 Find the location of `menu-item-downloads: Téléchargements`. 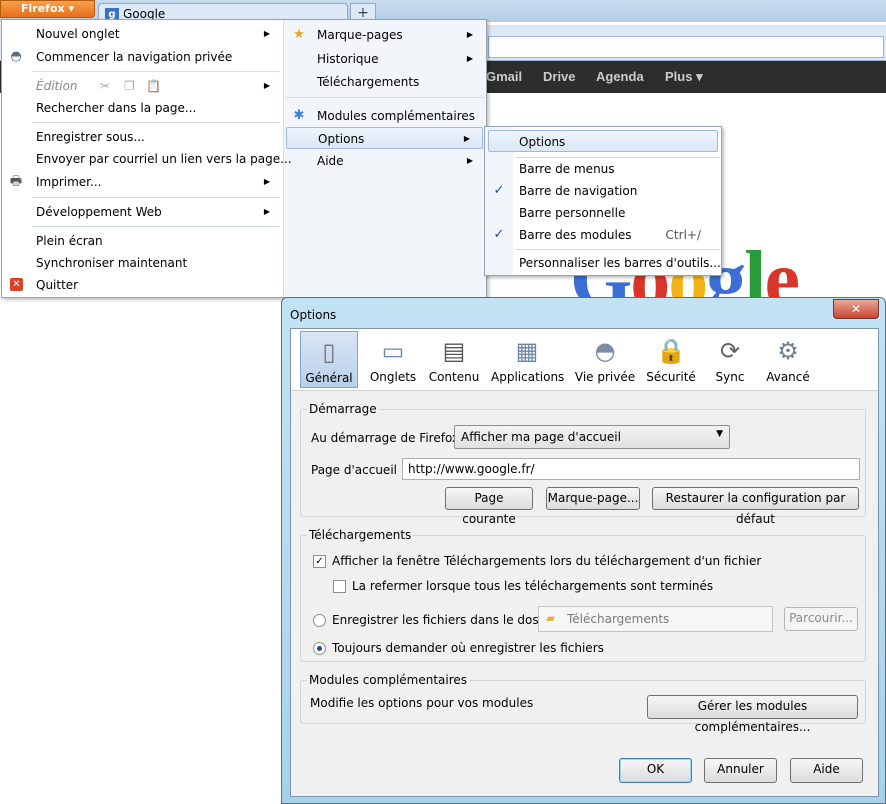

menu-item-downloads: Téléchargements is located at coordinates (385, 82).